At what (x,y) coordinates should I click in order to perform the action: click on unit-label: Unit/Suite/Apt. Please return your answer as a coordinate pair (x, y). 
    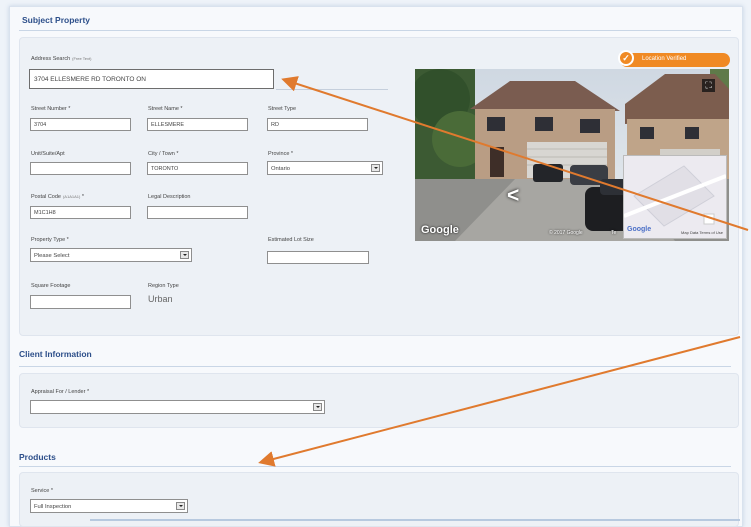
    Looking at the image, I should click on (48, 154).